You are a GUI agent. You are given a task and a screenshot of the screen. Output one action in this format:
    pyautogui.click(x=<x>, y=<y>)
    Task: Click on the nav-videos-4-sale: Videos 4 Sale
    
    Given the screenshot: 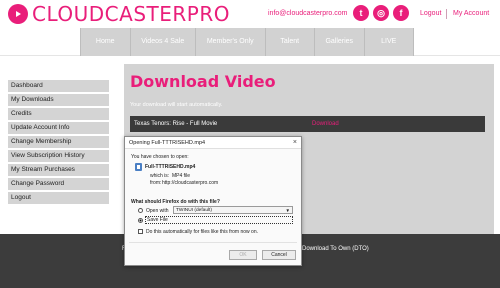 What is the action you would take?
    pyautogui.click(x=163, y=42)
    